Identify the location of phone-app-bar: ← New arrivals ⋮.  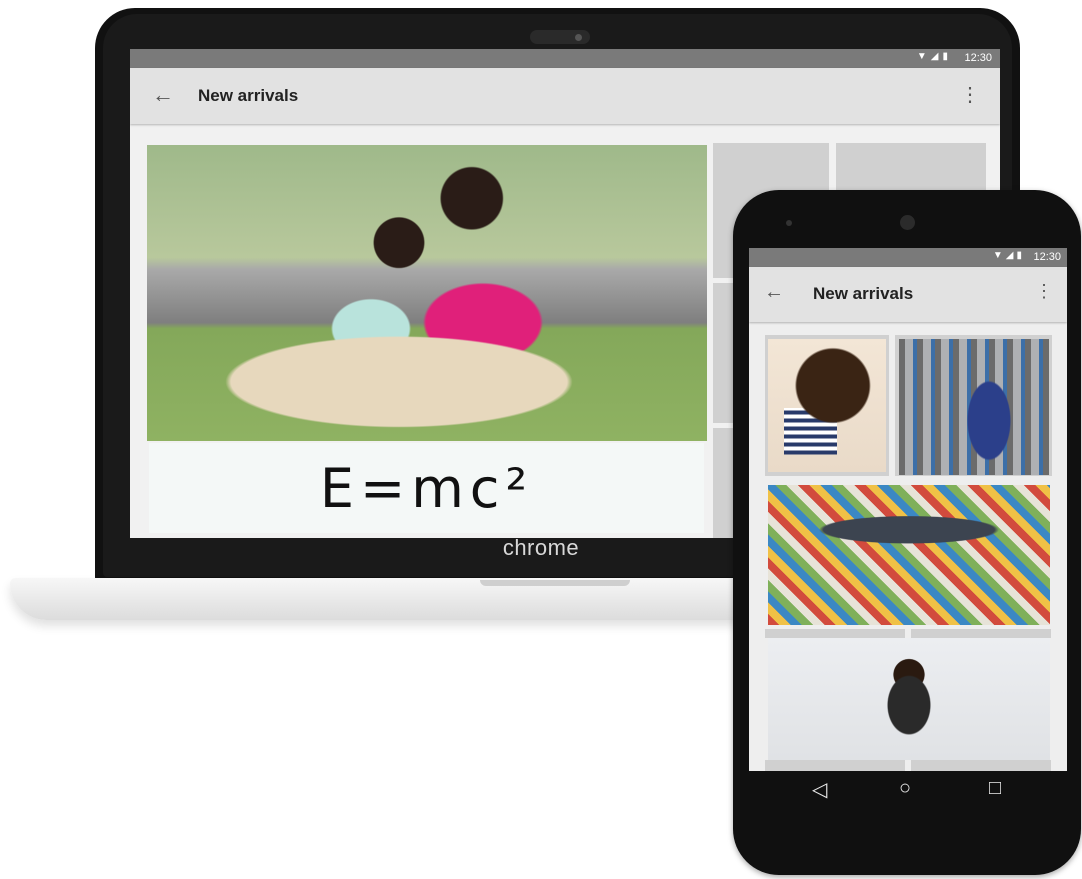
(908, 294).